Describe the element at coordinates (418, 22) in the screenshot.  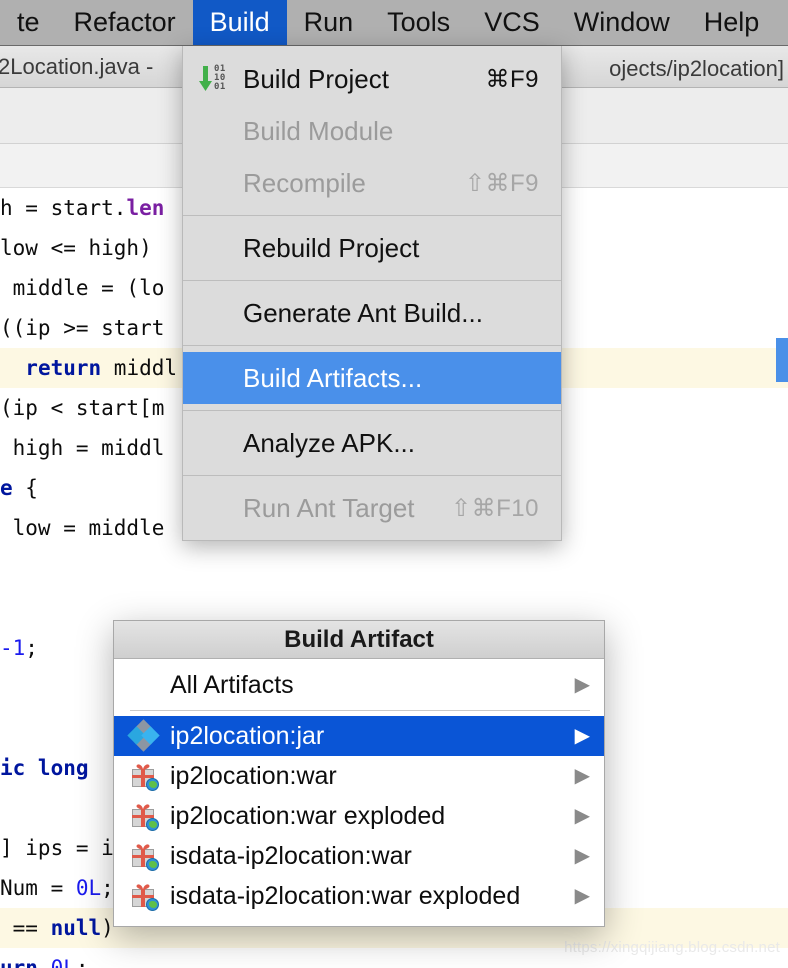
I see `menu-item-tools: Tools` at that location.